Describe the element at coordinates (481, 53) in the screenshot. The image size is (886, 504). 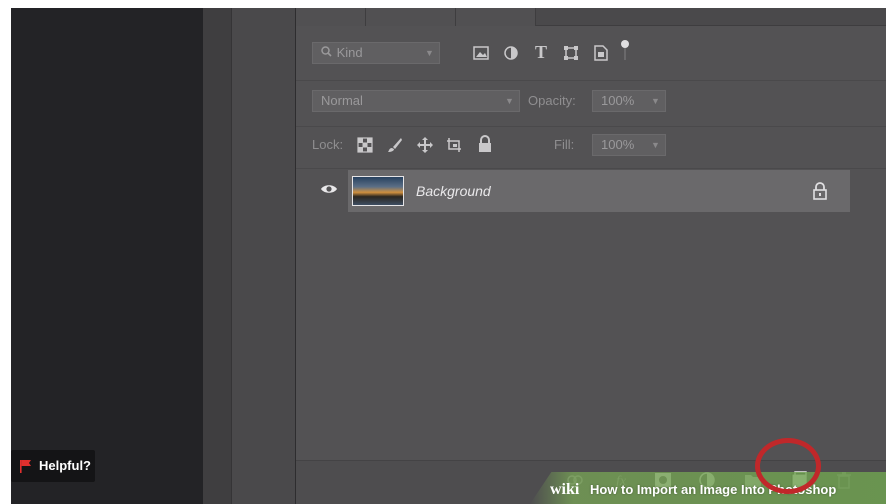
I see `image-filter-icon` at that location.